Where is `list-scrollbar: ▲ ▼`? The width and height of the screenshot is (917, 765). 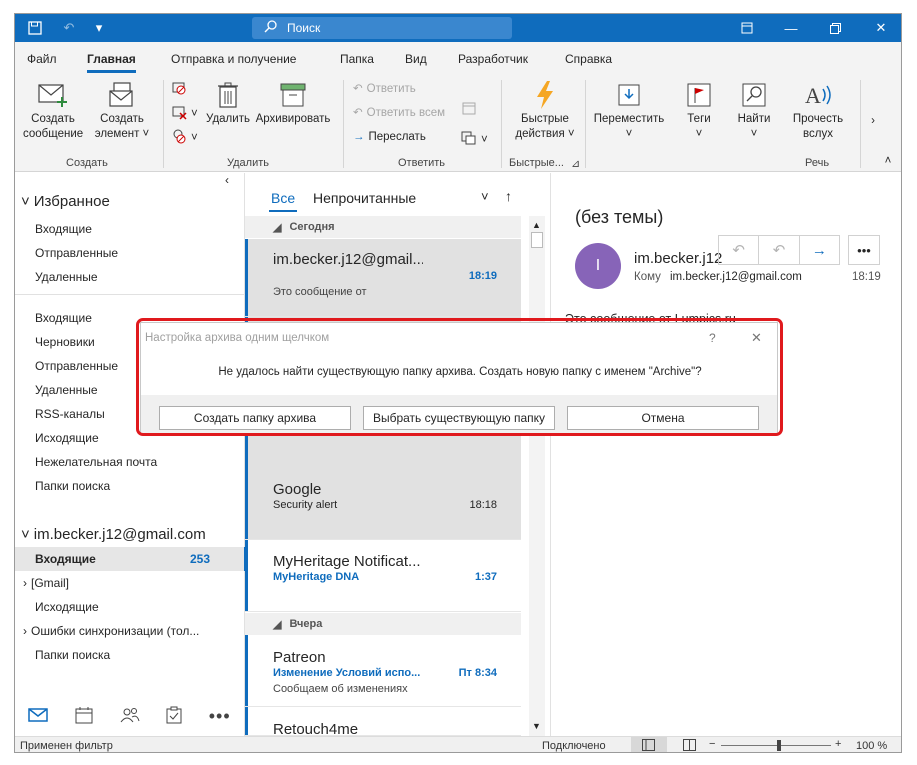
list-scrollbar: ▲ ▼ is located at coordinates (537, 476).